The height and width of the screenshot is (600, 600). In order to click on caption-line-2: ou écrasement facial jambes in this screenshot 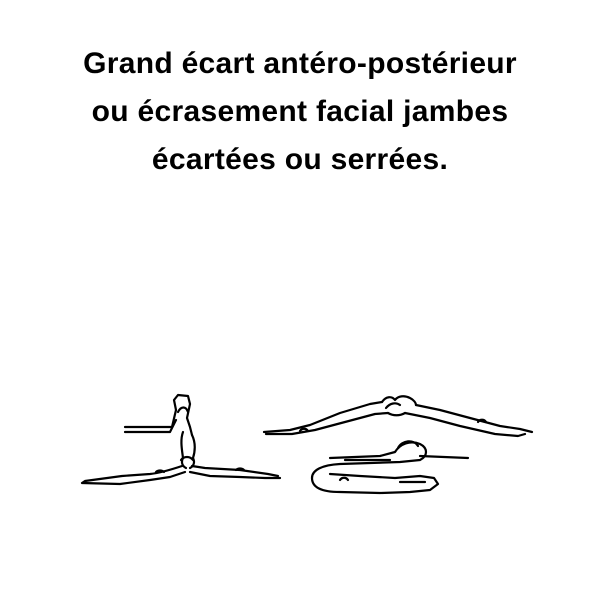, I will do `click(300, 111)`.